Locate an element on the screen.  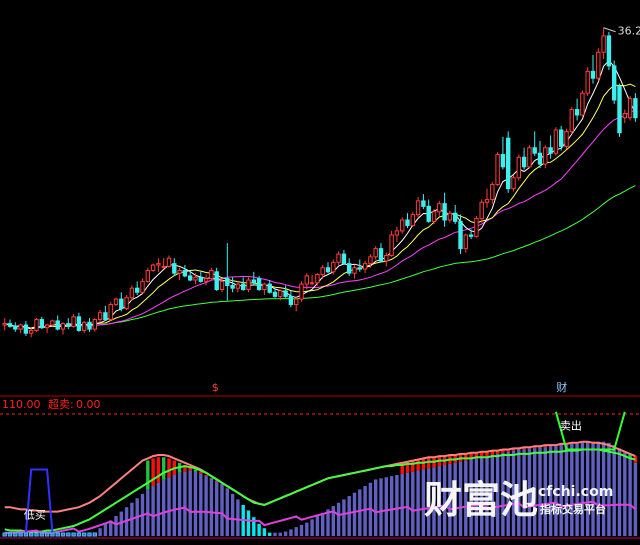
watermark-brand: 财富池 is located at coordinates (481, 500).